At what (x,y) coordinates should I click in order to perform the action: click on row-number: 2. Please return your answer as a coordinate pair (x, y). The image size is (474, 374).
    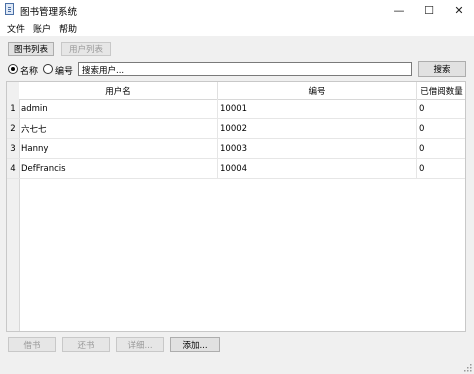
    Looking at the image, I should click on (13, 129).